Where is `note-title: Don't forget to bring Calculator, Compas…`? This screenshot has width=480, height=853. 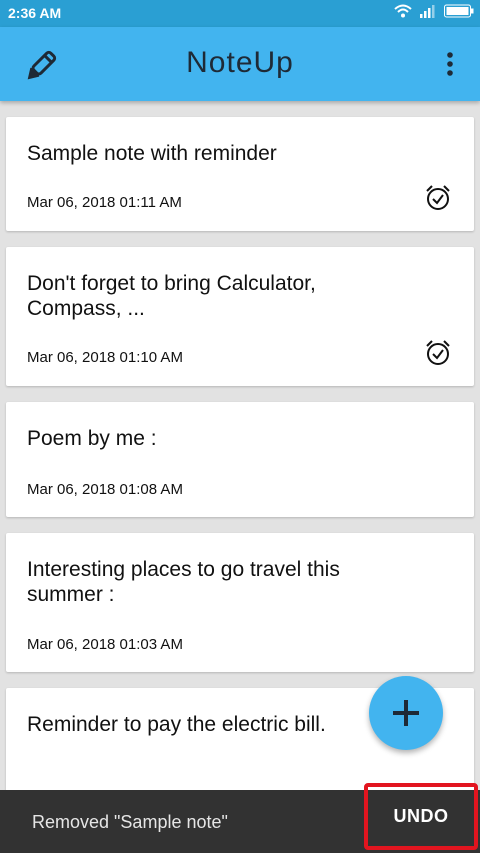 note-title: Don't forget to bring Calculator, Compas… is located at coordinates (171, 296).